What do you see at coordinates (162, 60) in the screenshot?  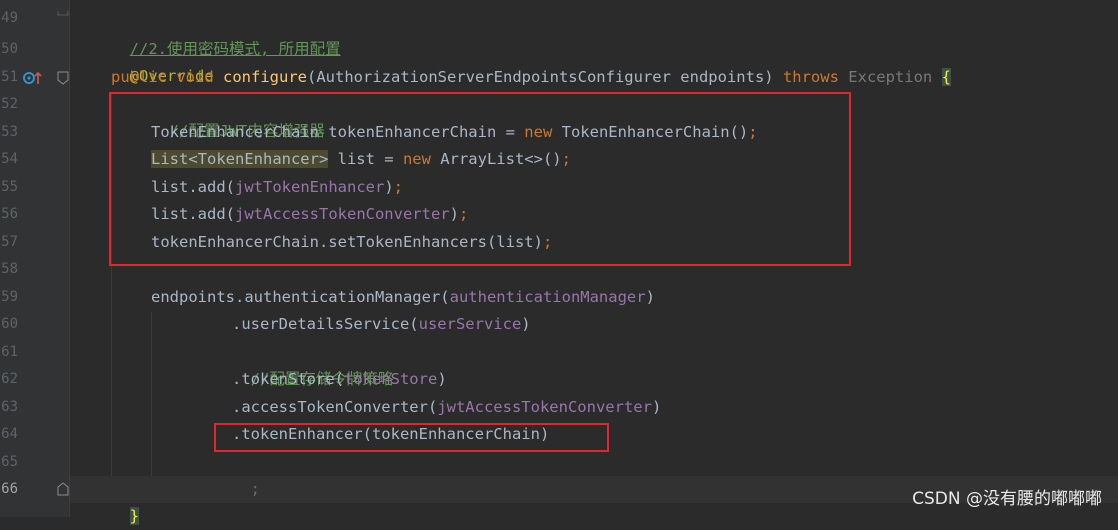 I see `code-line-50: @Override` at bounding box center [162, 60].